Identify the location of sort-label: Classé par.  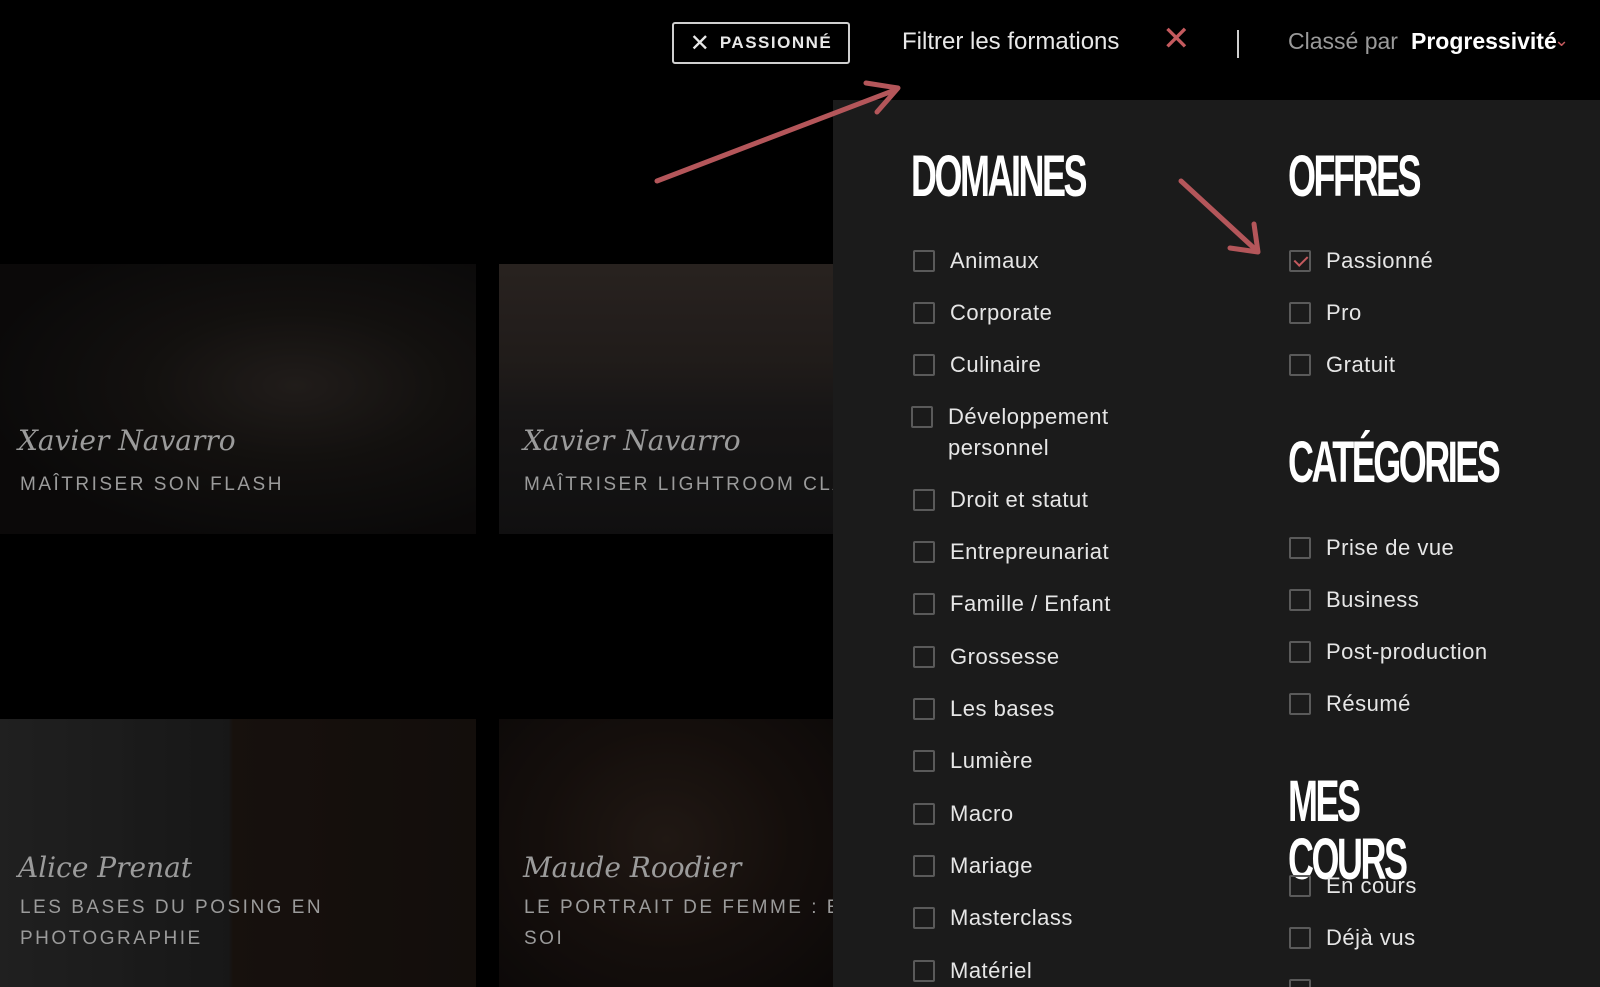
(1343, 41).